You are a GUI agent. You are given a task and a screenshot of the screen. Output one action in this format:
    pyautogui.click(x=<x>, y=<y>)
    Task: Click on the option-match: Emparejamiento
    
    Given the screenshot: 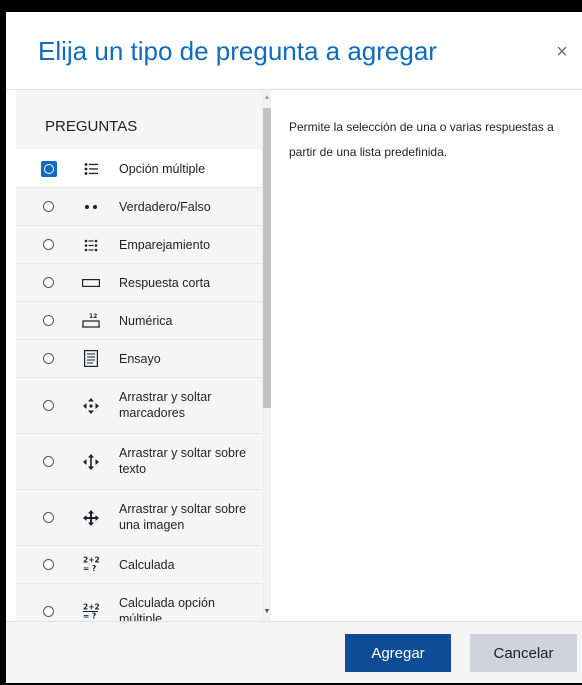 What is the action you would take?
    pyautogui.click(x=139, y=245)
    